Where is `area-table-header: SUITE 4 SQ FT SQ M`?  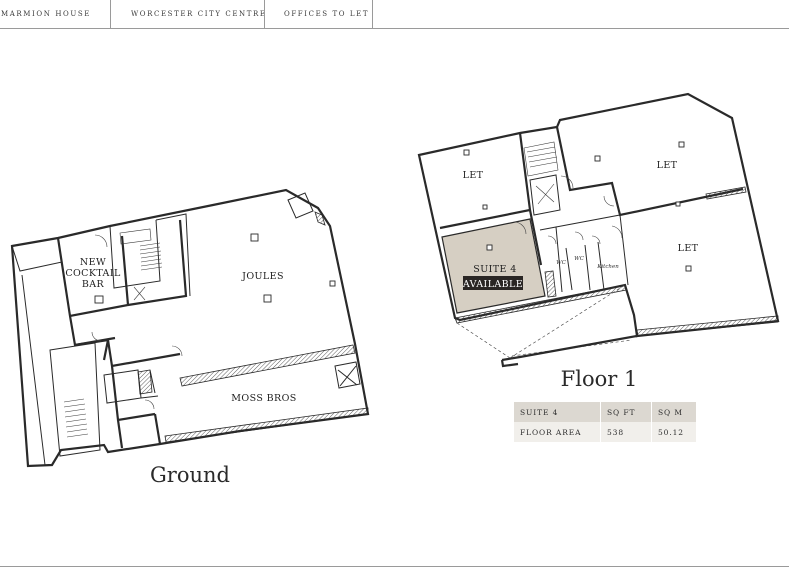
area-table-header: SUITE 4 SQ FT SQ M is located at coordinates (605, 412).